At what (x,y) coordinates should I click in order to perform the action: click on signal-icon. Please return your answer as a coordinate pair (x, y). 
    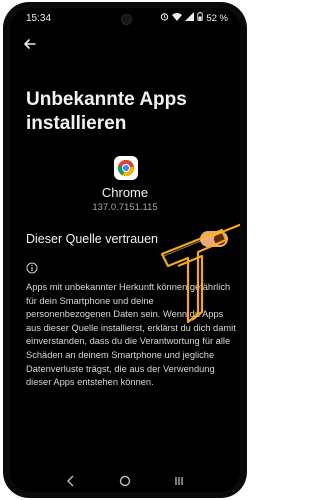
    Looking at the image, I should click on (190, 18).